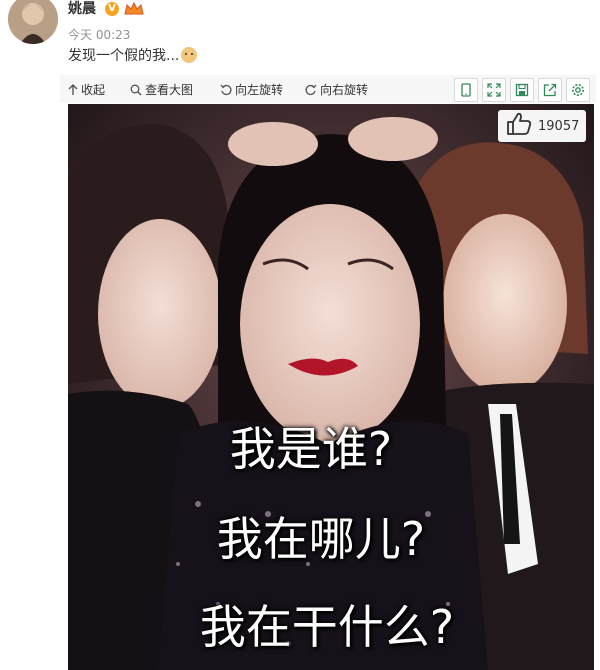  I want to click on rotate-left-label: 向左旋转, so click(259, 90).